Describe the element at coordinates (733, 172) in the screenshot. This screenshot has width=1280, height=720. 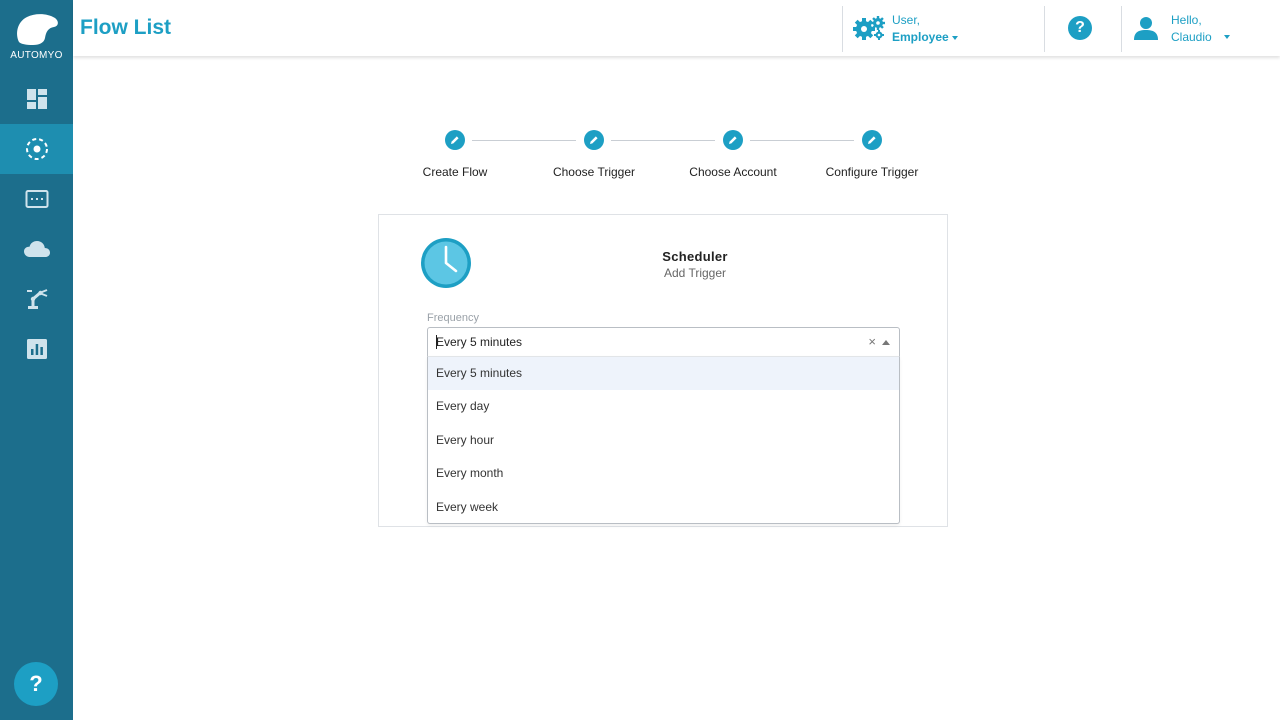
I see `step-3-label: Choose Account` at that location.